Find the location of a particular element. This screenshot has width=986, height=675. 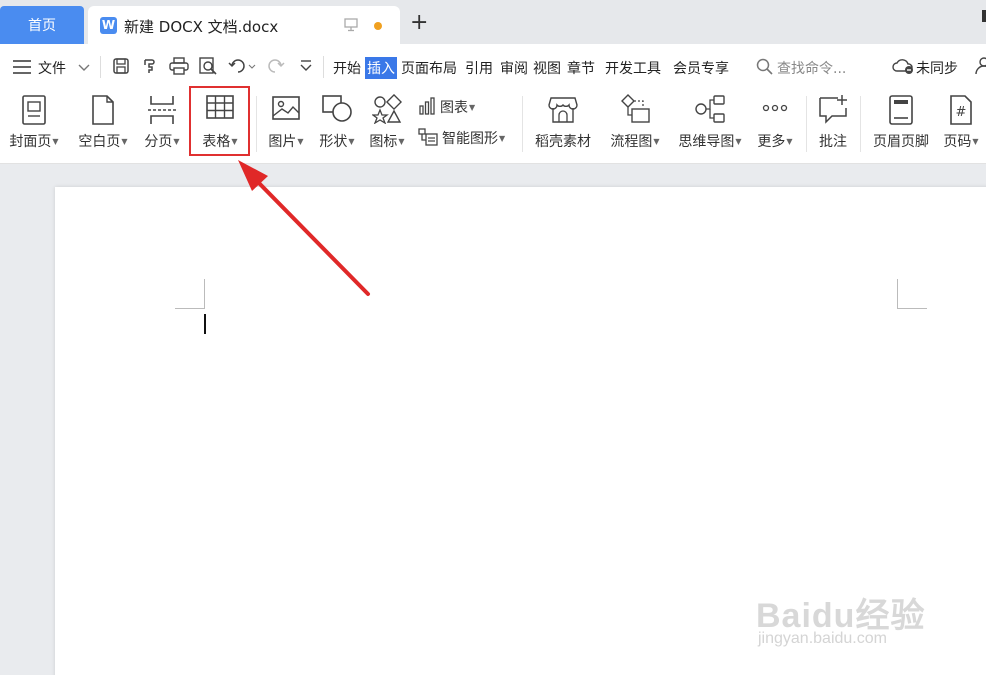

margin-corner-top-right is located at coordinates (912, 294).